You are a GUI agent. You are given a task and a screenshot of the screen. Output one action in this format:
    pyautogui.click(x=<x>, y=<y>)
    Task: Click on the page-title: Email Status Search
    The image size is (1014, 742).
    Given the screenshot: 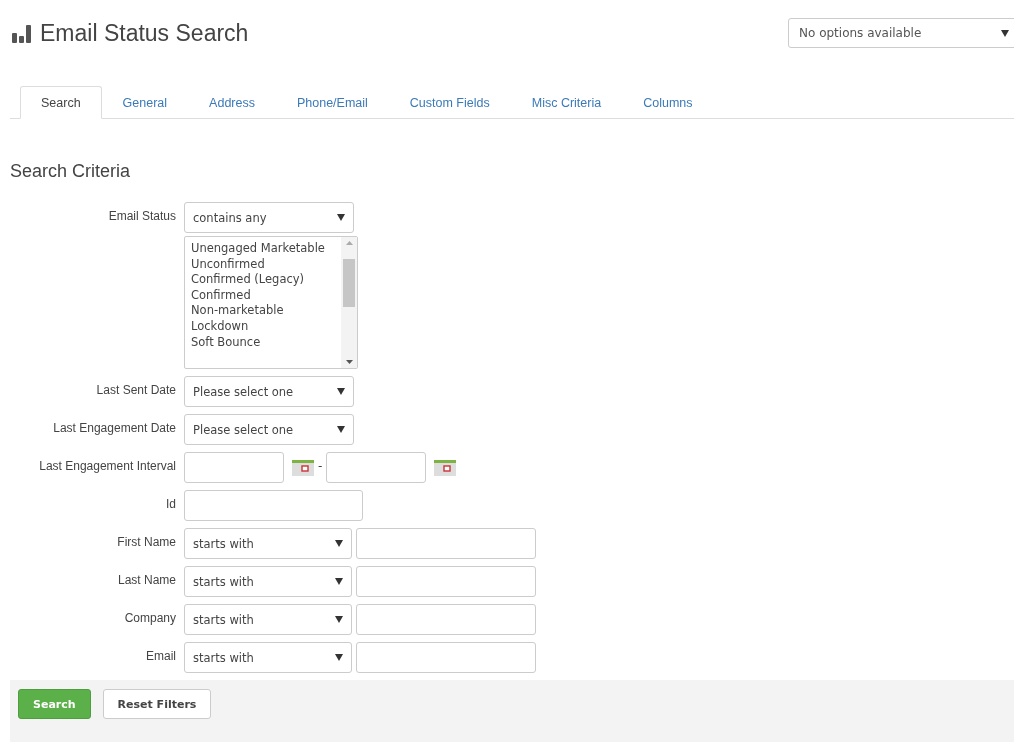 What is the action you would take?
    pyautogui.click(x=144, y=33)
    